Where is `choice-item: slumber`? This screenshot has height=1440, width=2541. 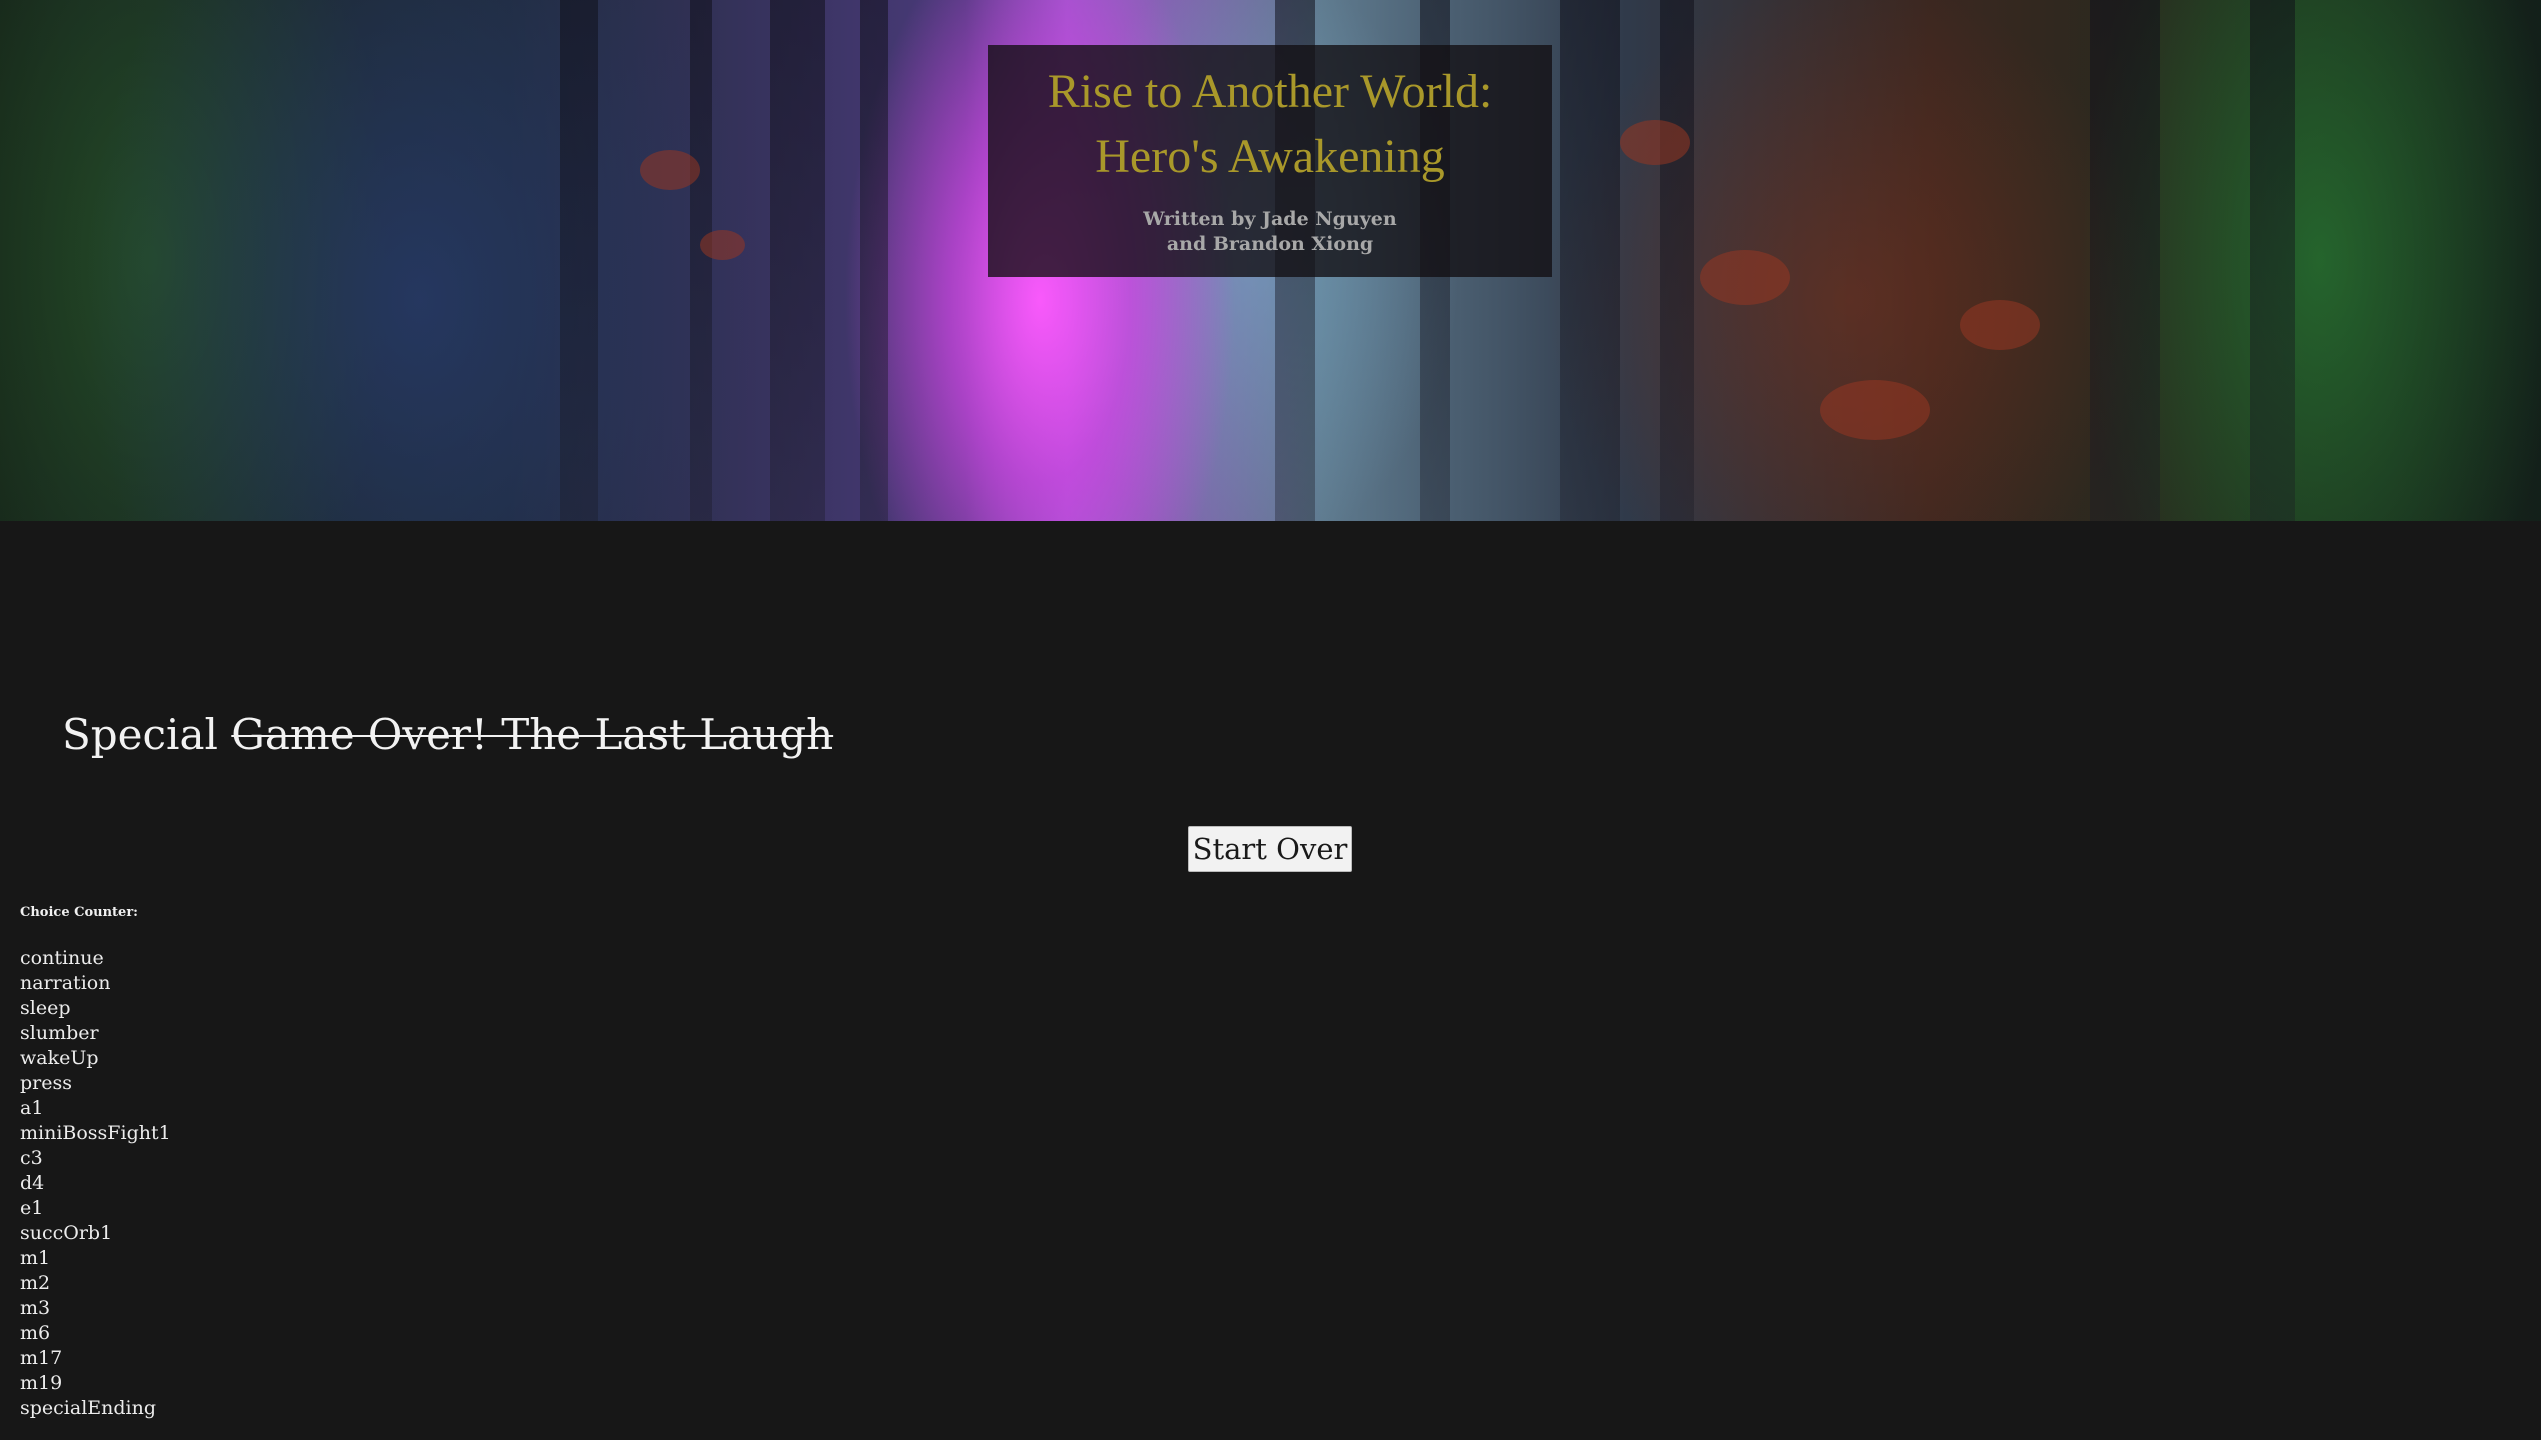 choice-item: slumber is located at coordinates (59, 1033).